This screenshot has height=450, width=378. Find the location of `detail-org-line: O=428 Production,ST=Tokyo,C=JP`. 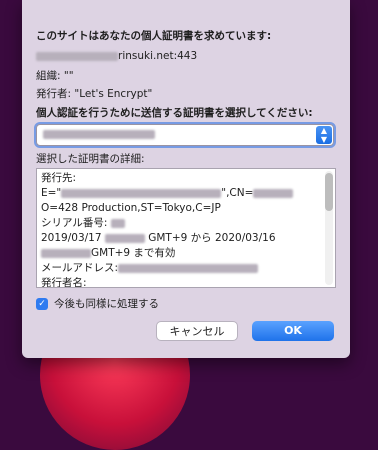

detail-org-line: O=428 Production,ST=Tokyo,C=JP is located at coordinates (131, 208).